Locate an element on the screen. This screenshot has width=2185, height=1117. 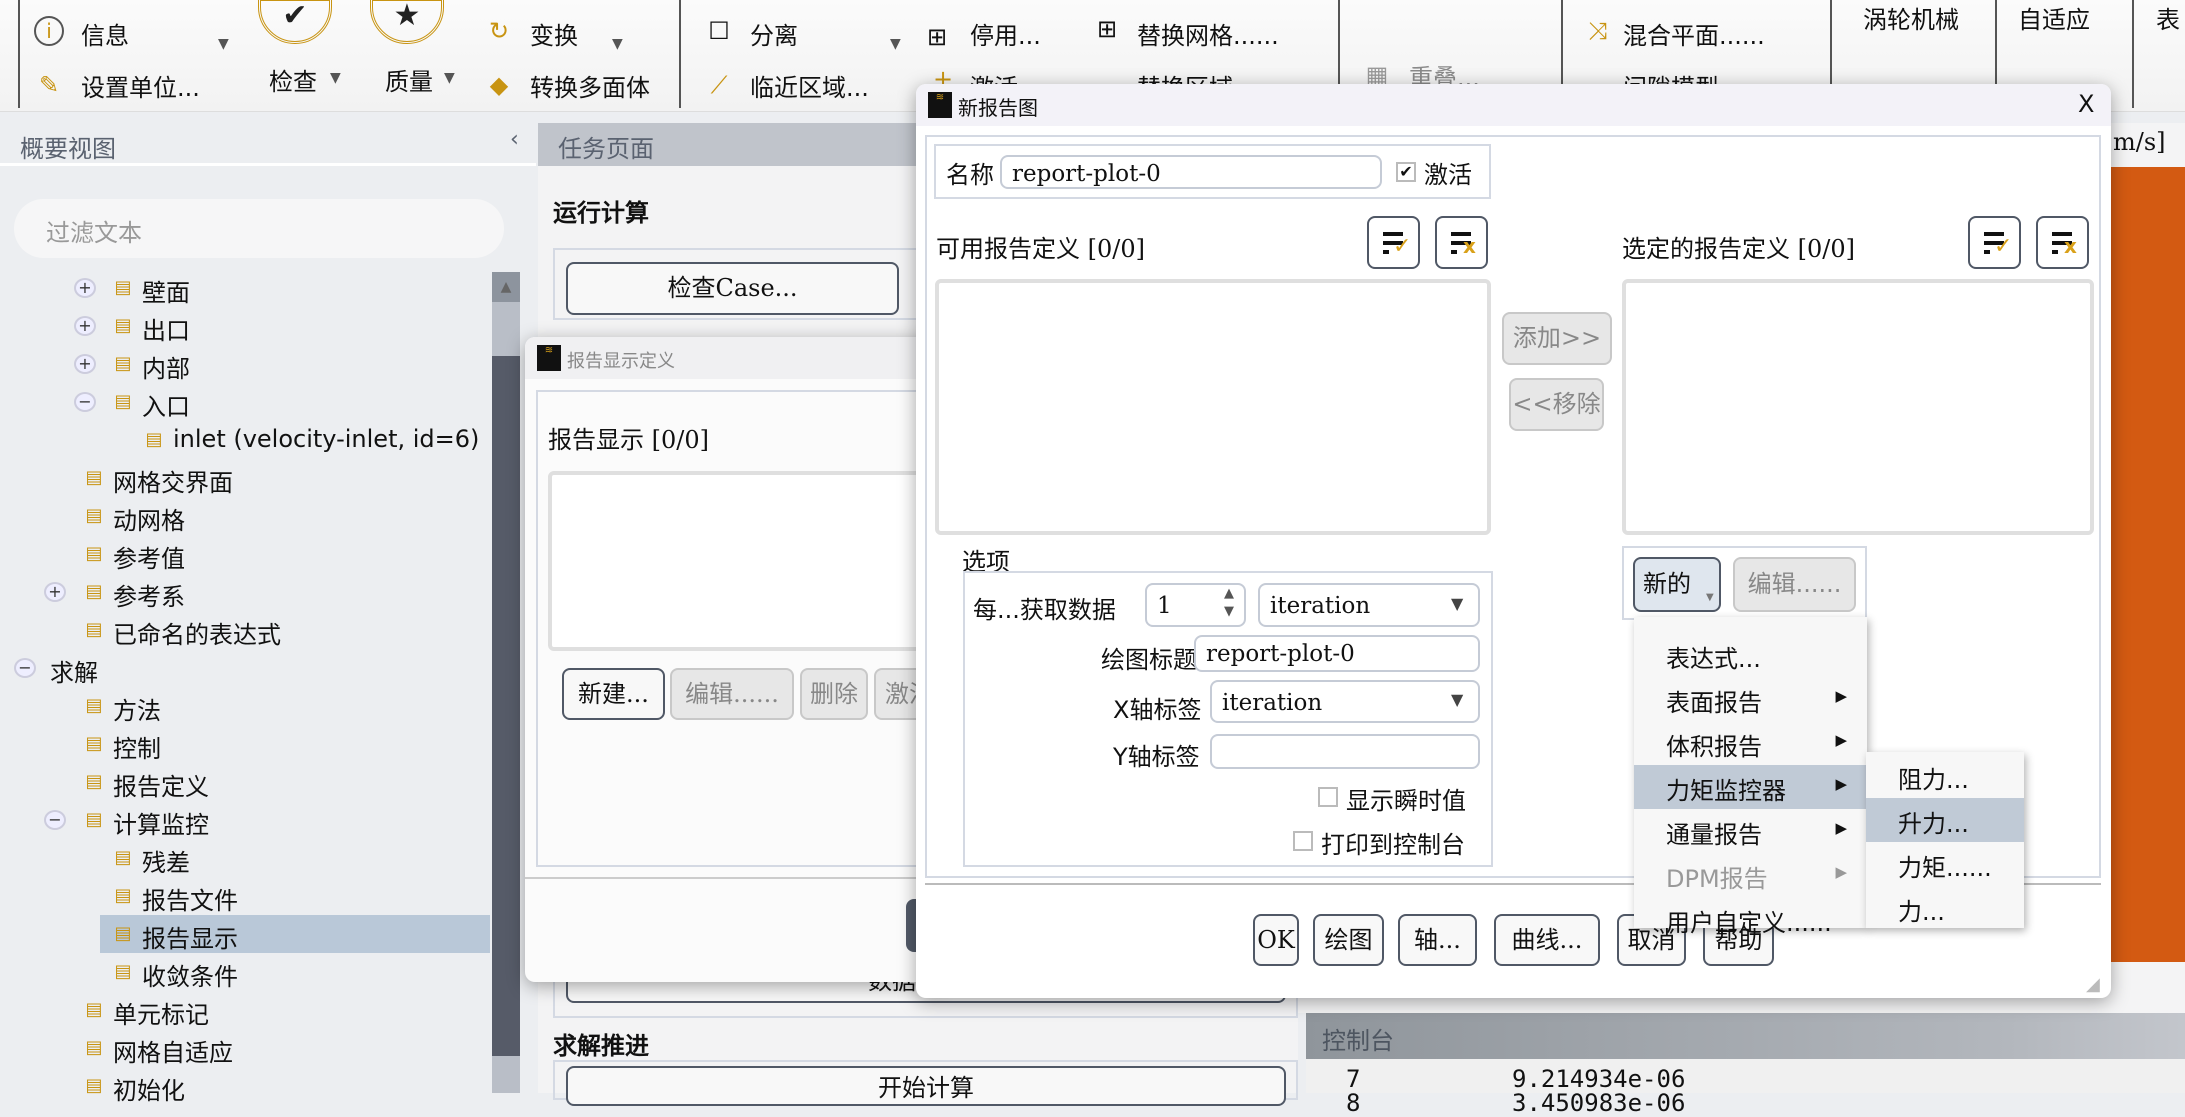
show-instant-checkbox is located at coordinates (1328, 797).